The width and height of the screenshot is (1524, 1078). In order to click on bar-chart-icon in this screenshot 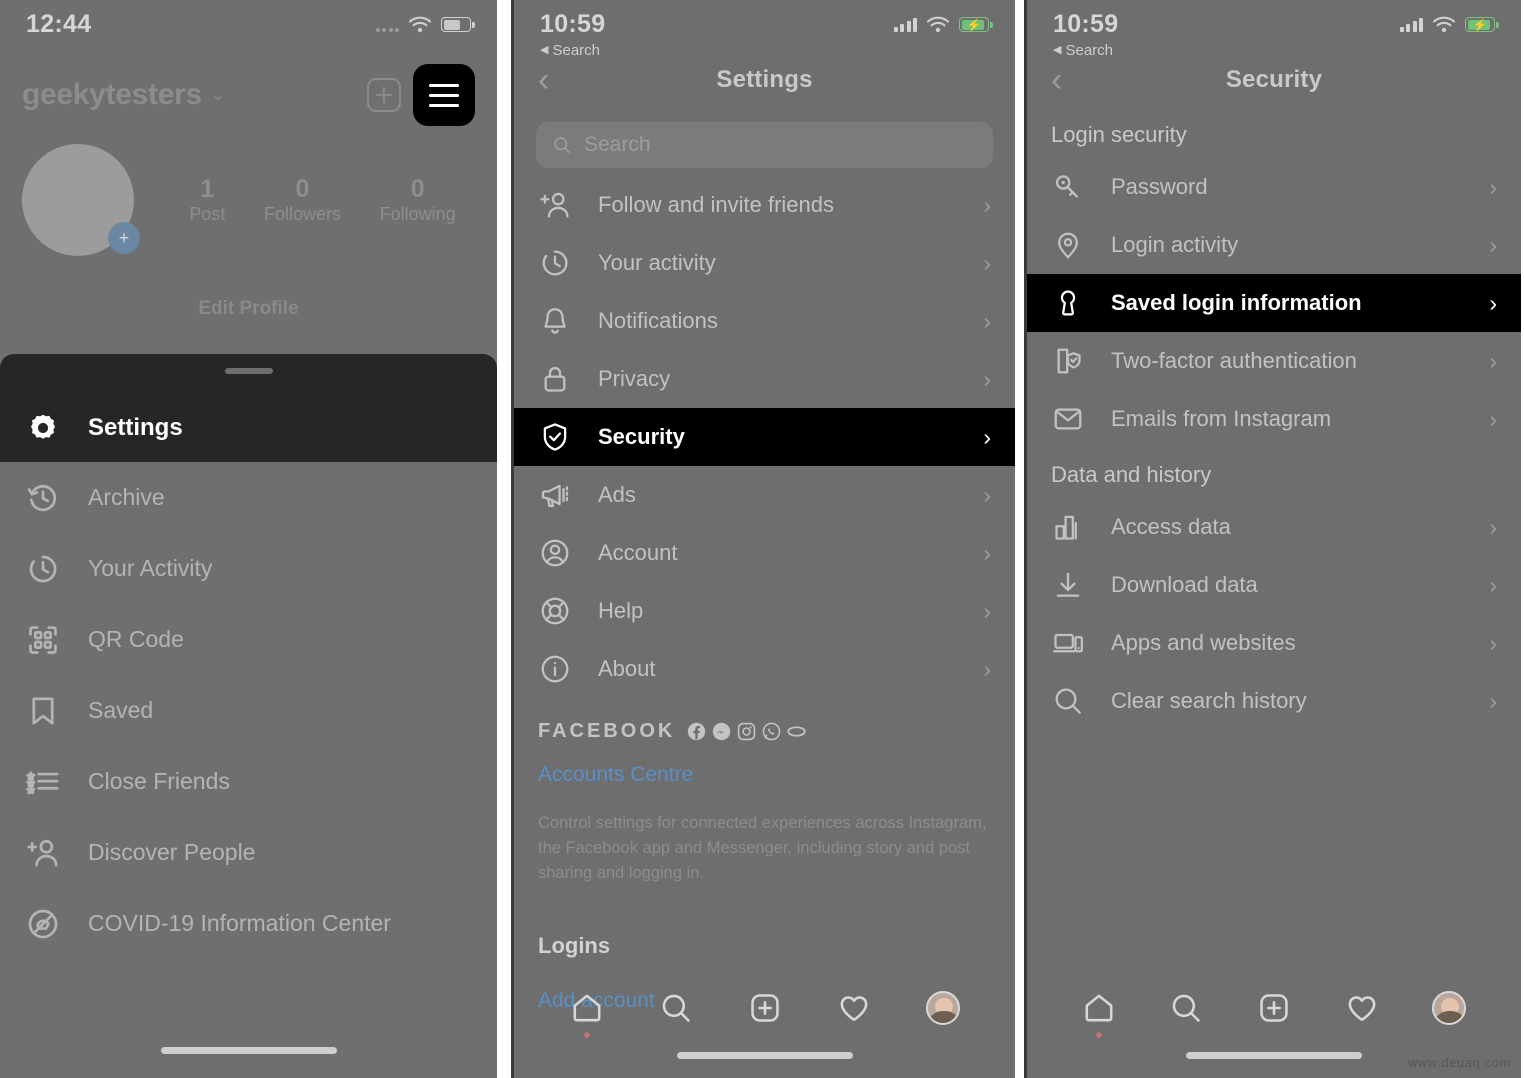, I will do `click(1068, 527)`.